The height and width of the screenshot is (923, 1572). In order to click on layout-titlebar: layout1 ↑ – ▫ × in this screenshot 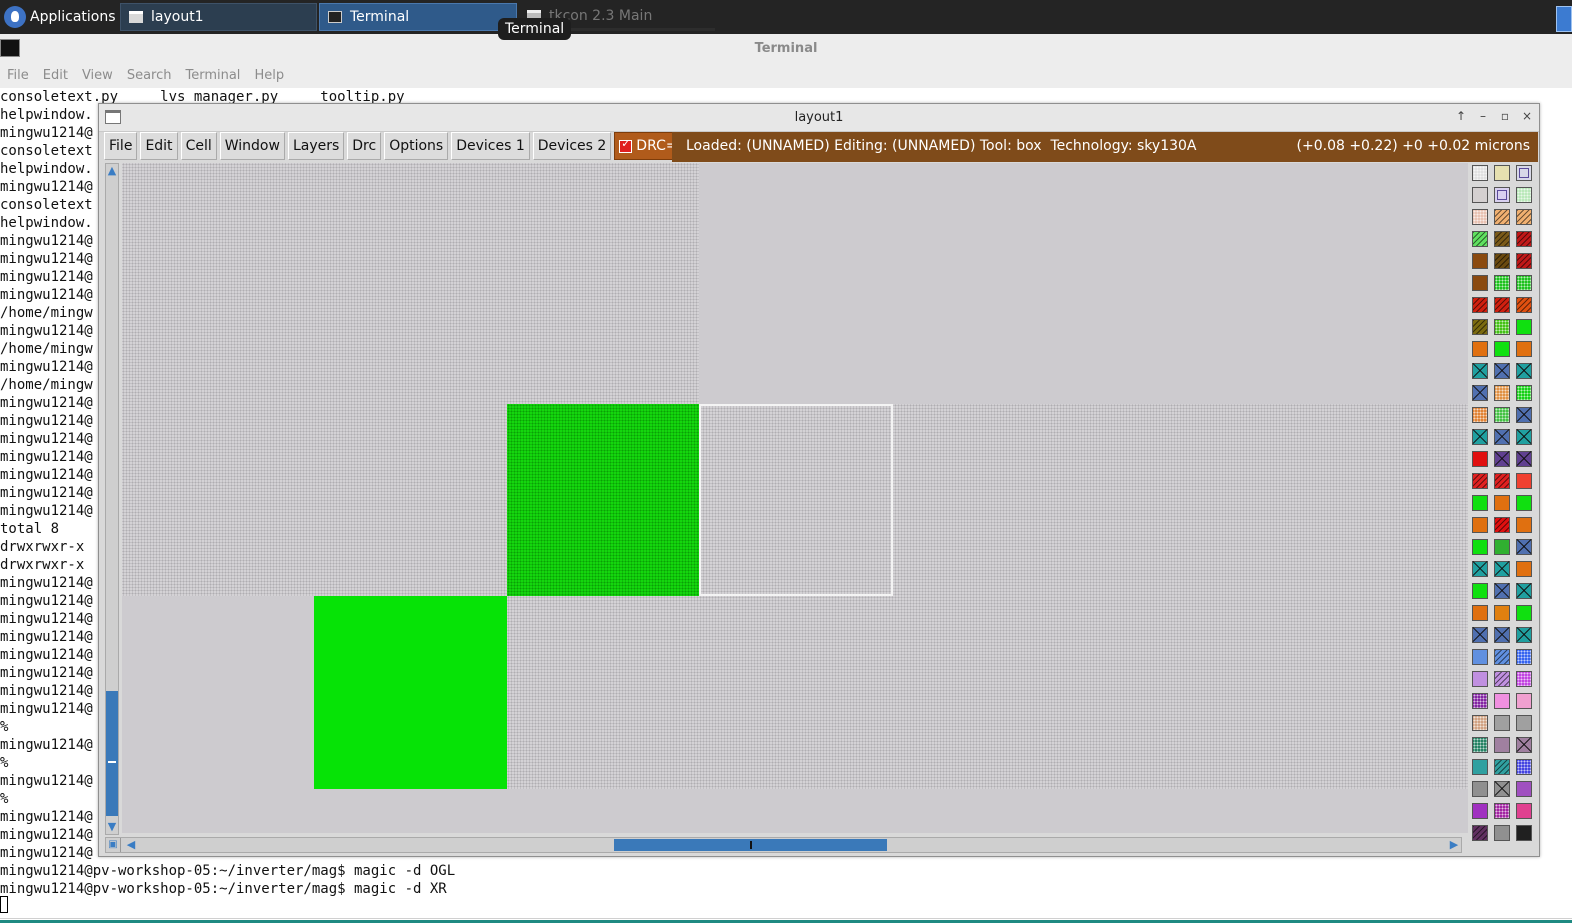, I will do `click(819, 118)`.